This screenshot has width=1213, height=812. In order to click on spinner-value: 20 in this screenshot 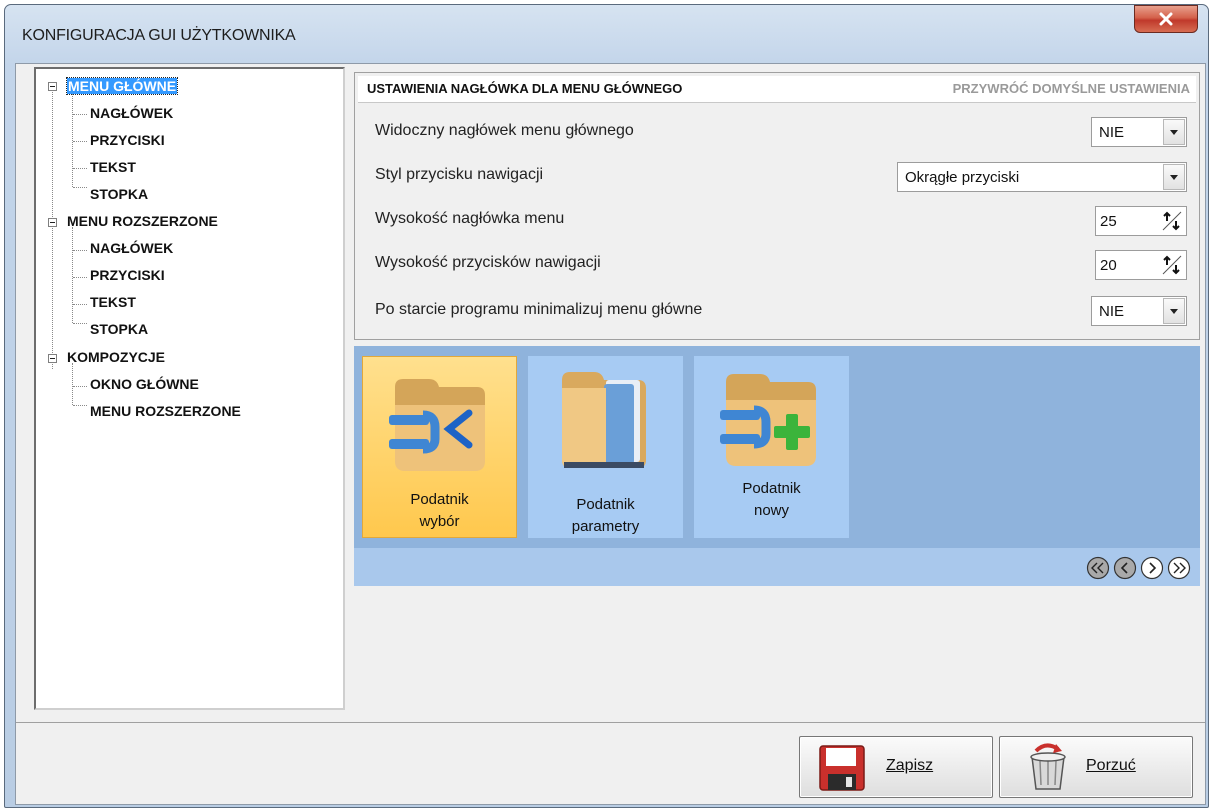, I will do `click(1108, 265)`.